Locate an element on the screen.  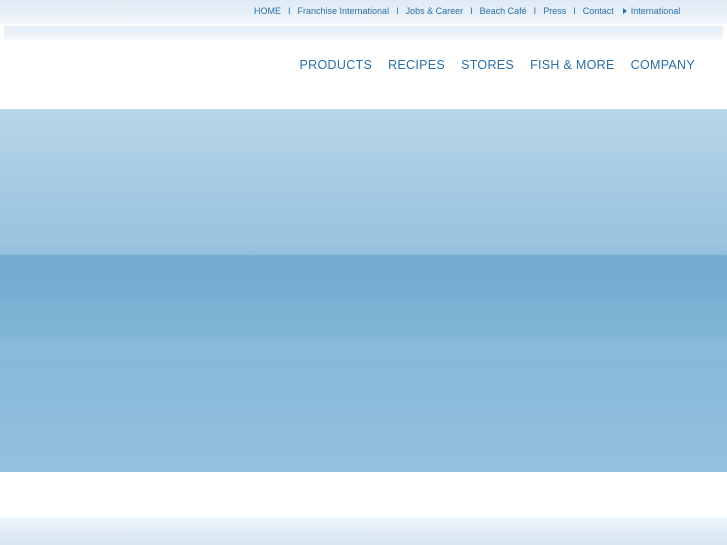
content-area is located at coordinates (363, 496).